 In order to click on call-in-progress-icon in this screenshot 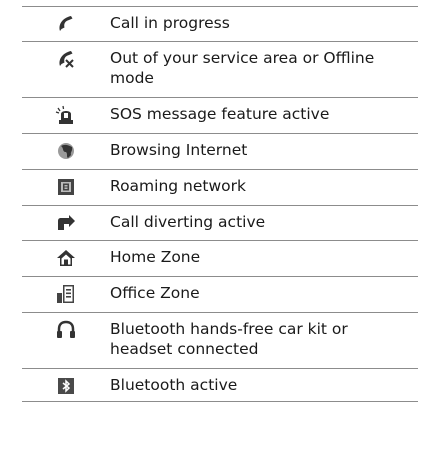, I will do `click(66, 24)`.